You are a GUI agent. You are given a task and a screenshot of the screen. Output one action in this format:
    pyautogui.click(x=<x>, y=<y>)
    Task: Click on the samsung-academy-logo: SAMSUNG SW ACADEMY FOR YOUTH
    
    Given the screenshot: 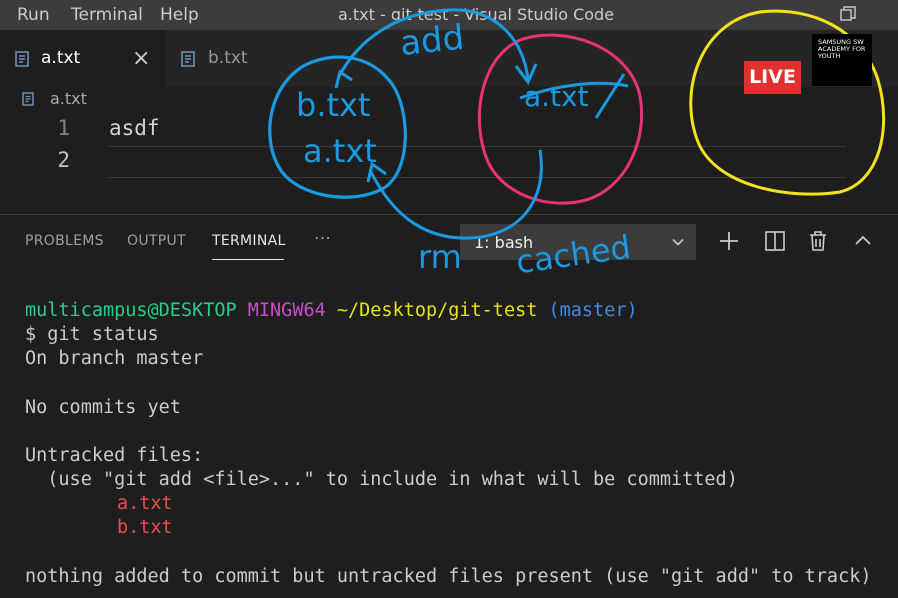 What is the action you would take?
    pyautogui.click(x=842, y=60)
    